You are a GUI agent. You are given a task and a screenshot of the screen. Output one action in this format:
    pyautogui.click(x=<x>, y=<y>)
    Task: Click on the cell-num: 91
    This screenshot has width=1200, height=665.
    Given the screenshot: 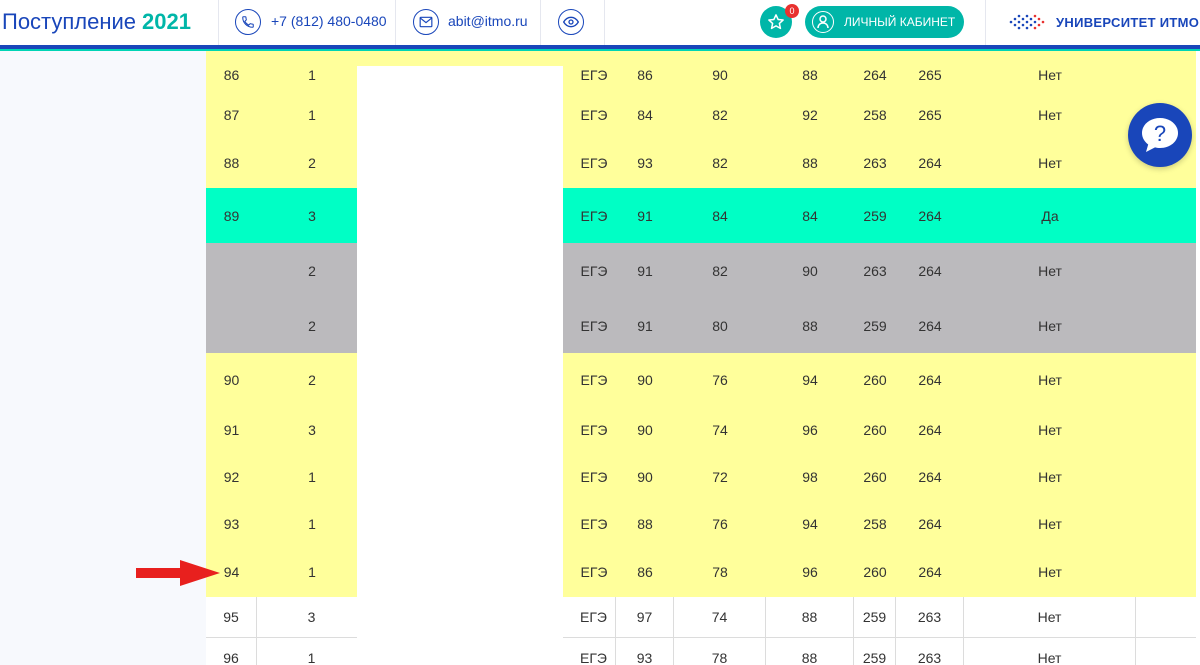 What is the action you would take?
    pyautogui.click(x=231, y=429)
    